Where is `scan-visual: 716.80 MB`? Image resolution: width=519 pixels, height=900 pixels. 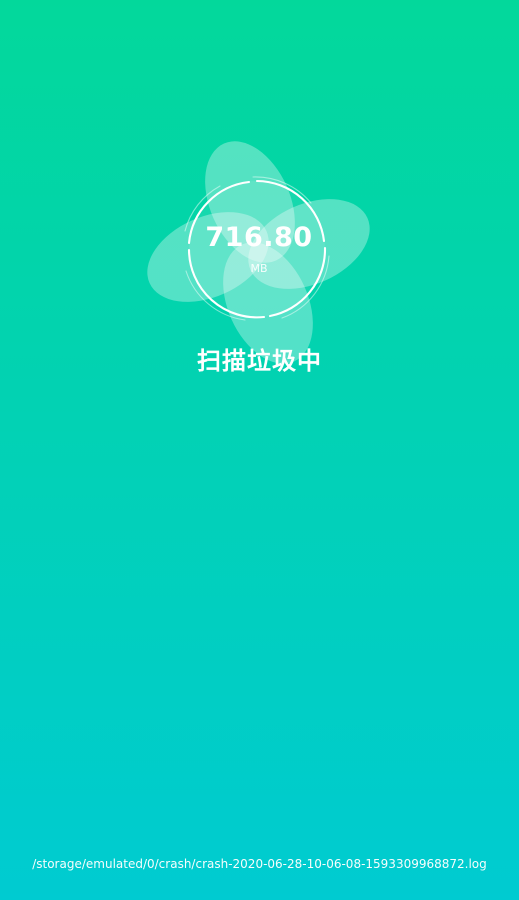 scan-visual: 716.80 MB is located at coordinates (259, 251).